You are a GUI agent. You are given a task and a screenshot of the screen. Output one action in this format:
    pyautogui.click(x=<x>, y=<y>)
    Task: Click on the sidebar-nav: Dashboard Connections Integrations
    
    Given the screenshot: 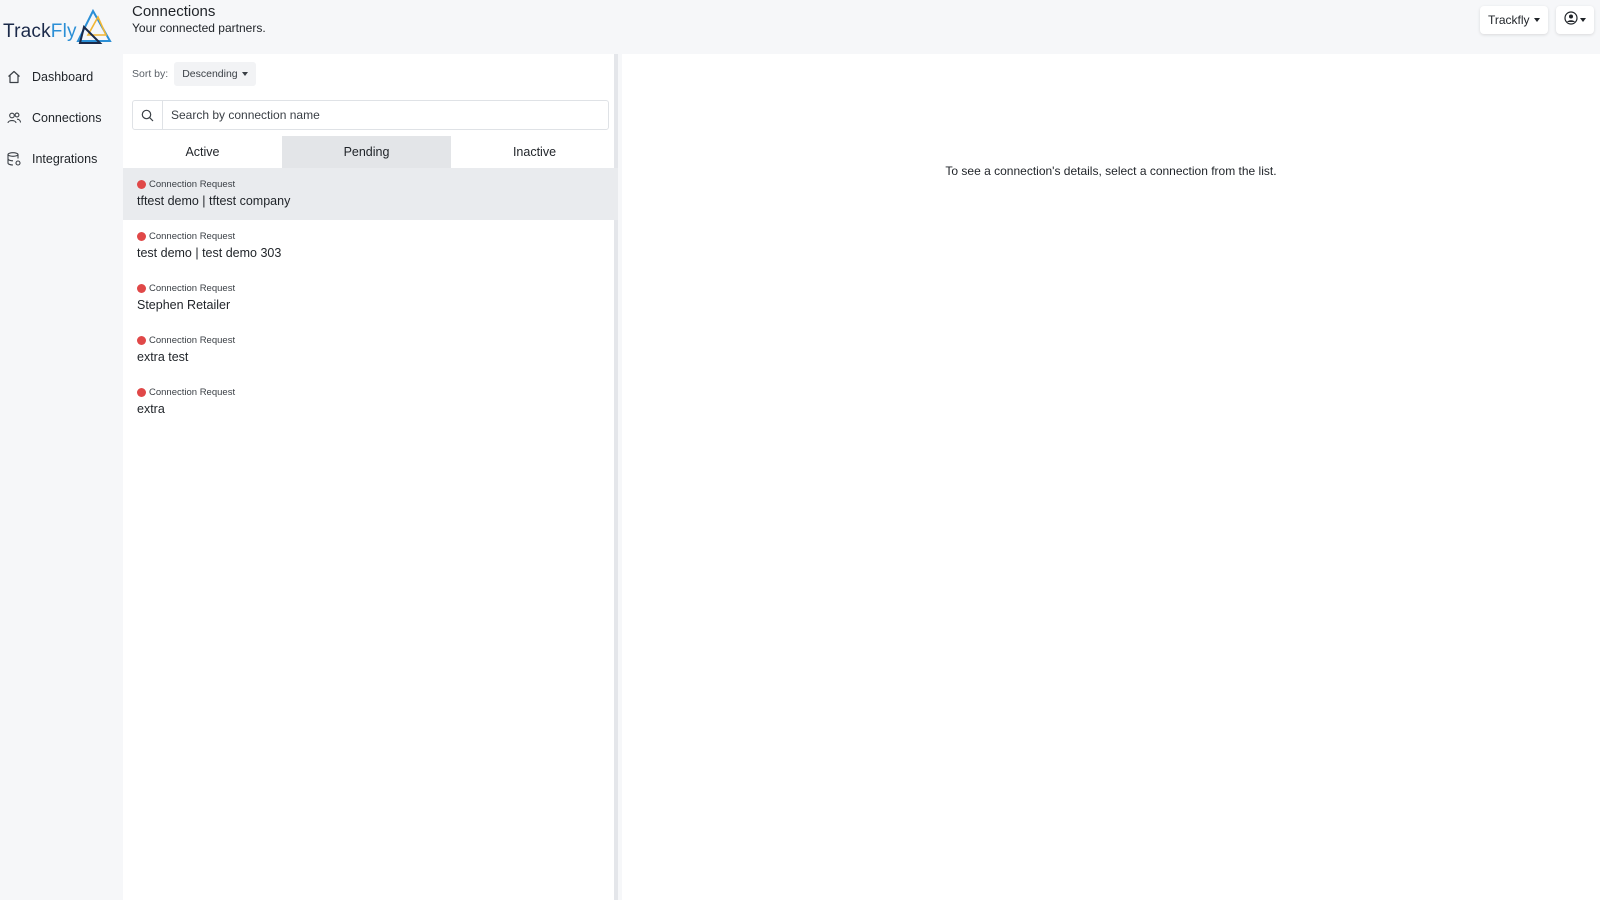 What is the action you would take?
    pyautogui.click(x=60, y=117)
    